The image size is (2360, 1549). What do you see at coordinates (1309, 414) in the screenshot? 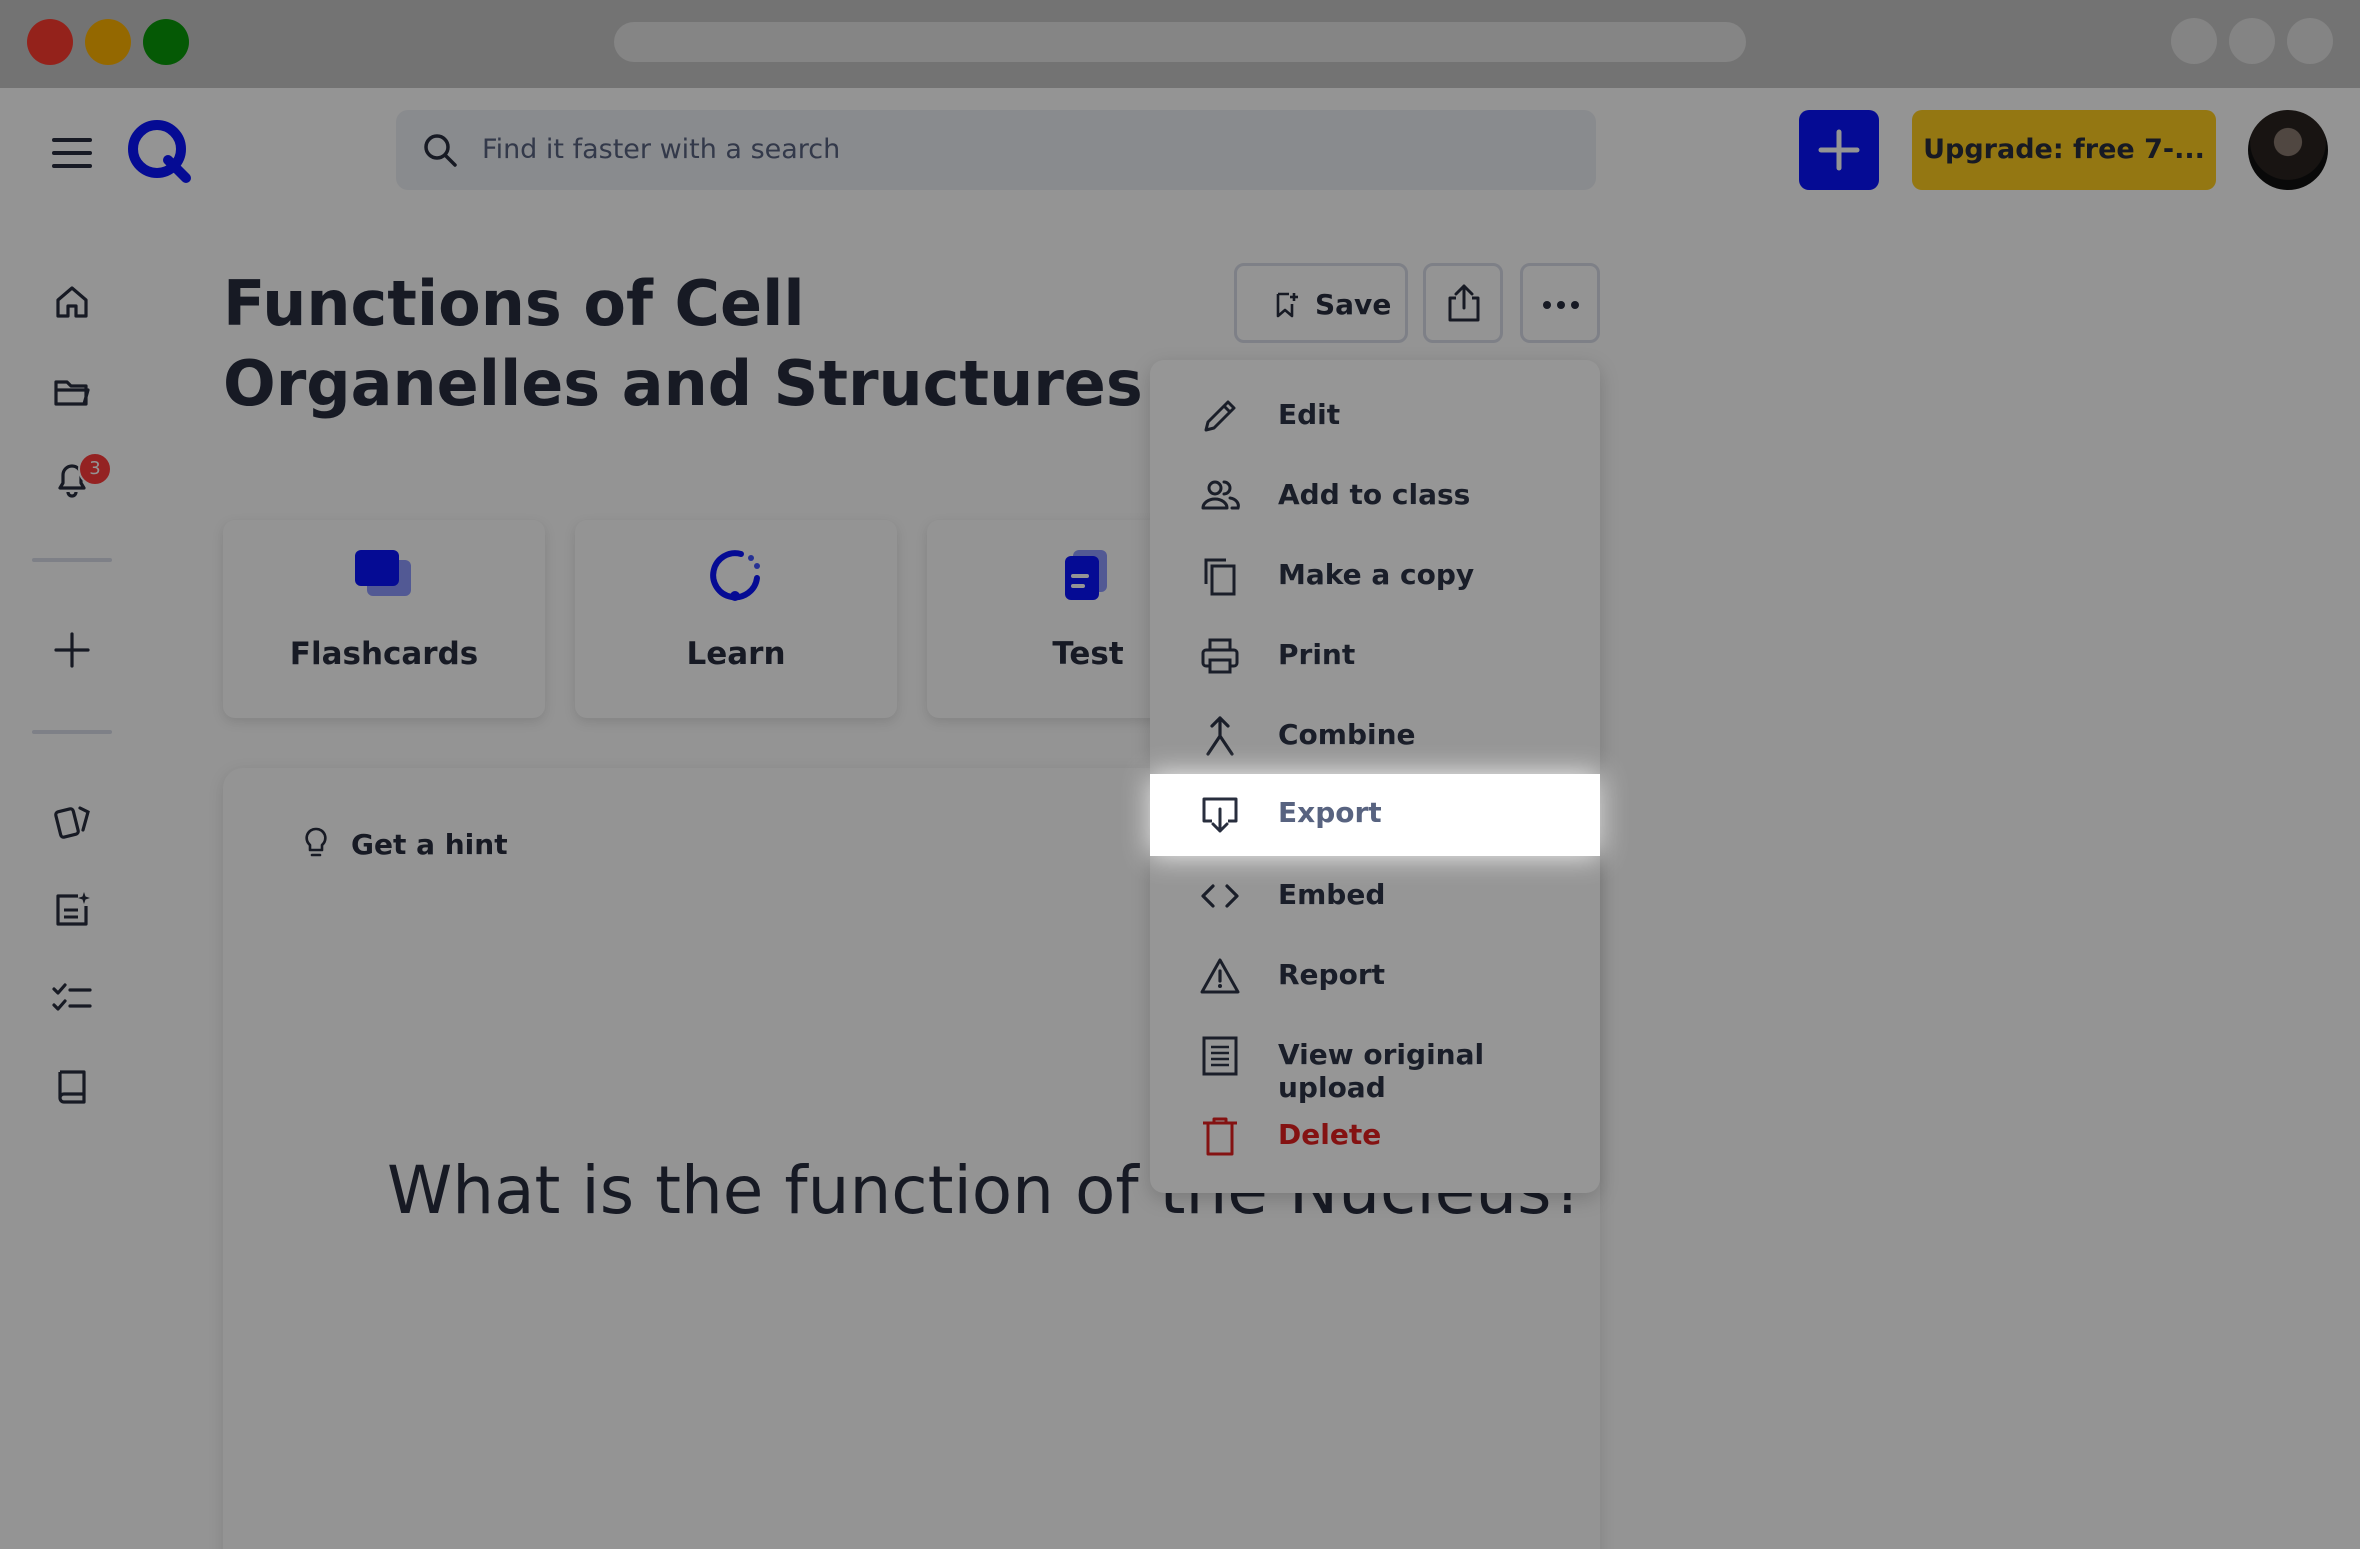
I see `menu-item-label: Edit` at bounding box center [1309, 414].